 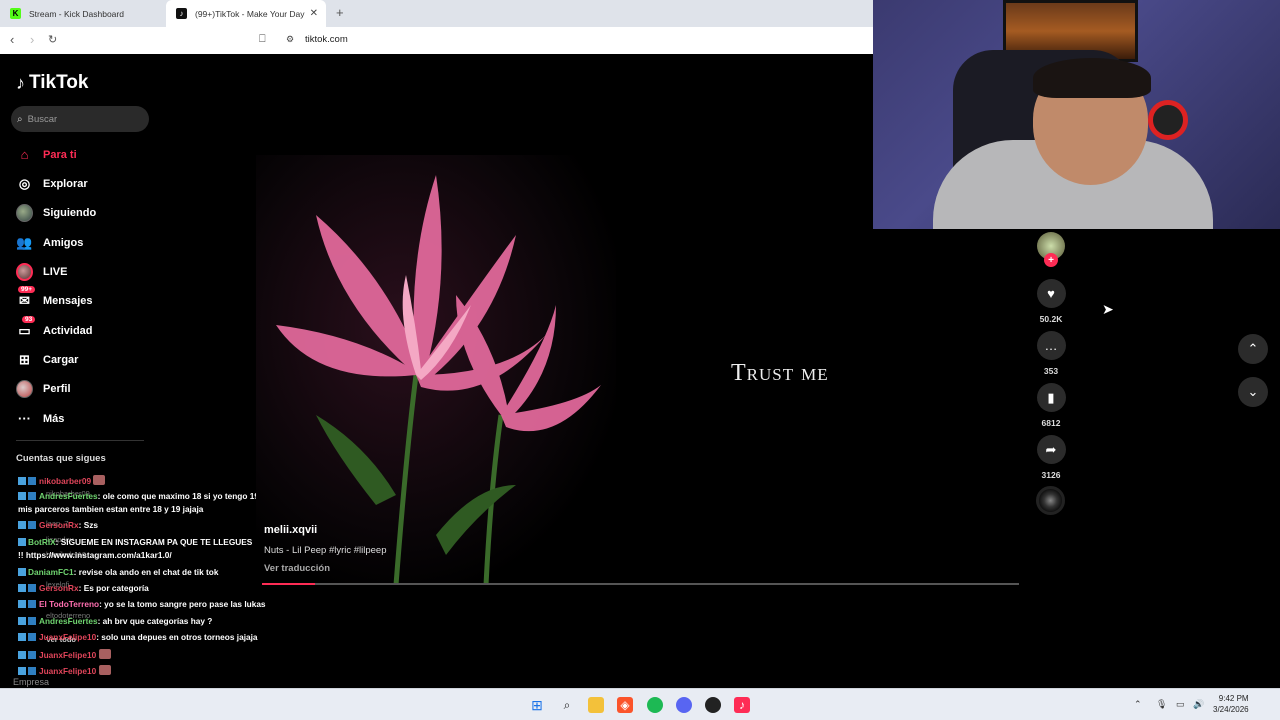 What do you see at coordinates (52, 183) in the screenshot?
I see `sidebar-item-explorar: ◎ Explorar` at bounding box center [52, 183].